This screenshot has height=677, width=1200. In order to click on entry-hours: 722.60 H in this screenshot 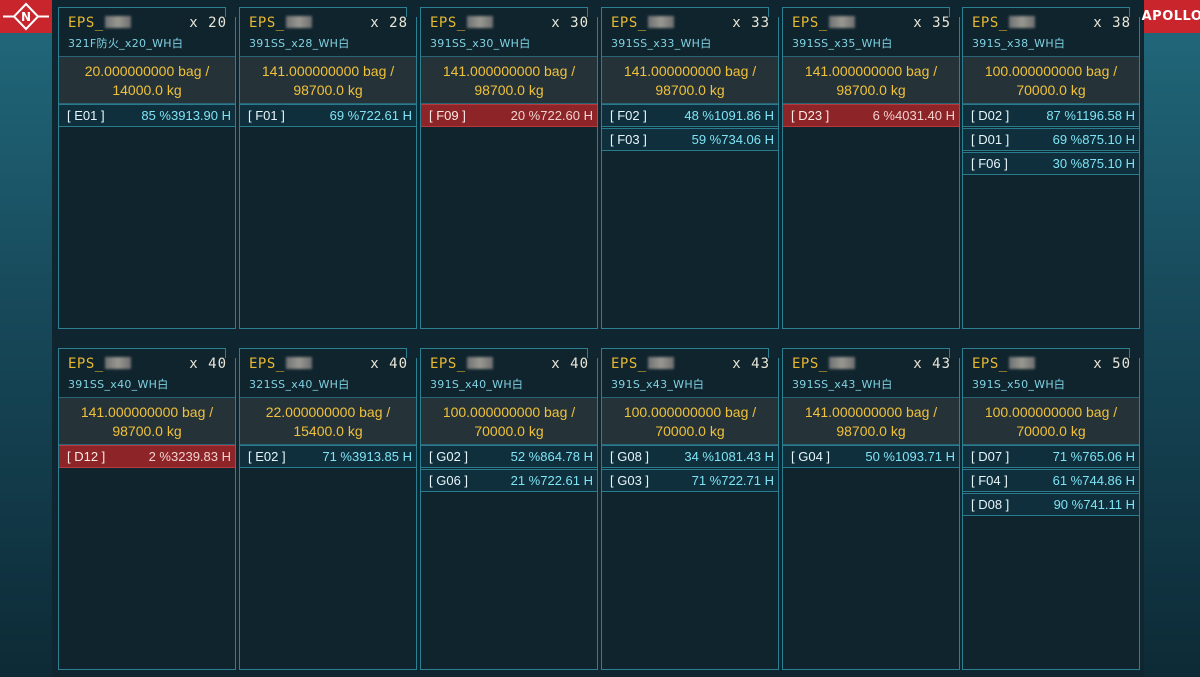, I will do `click(566, 115)`.